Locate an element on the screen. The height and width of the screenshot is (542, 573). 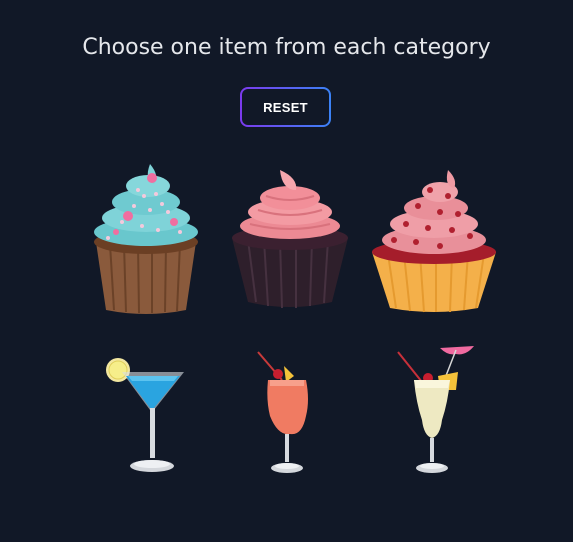
reset-button: RESET is located at coordinates (285, 107).